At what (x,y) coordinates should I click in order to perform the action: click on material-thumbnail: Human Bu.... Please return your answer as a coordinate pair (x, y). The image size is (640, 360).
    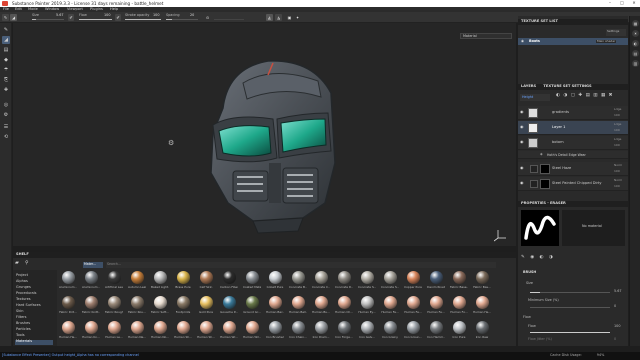
    Looking at the image, I should click on (321, 307).